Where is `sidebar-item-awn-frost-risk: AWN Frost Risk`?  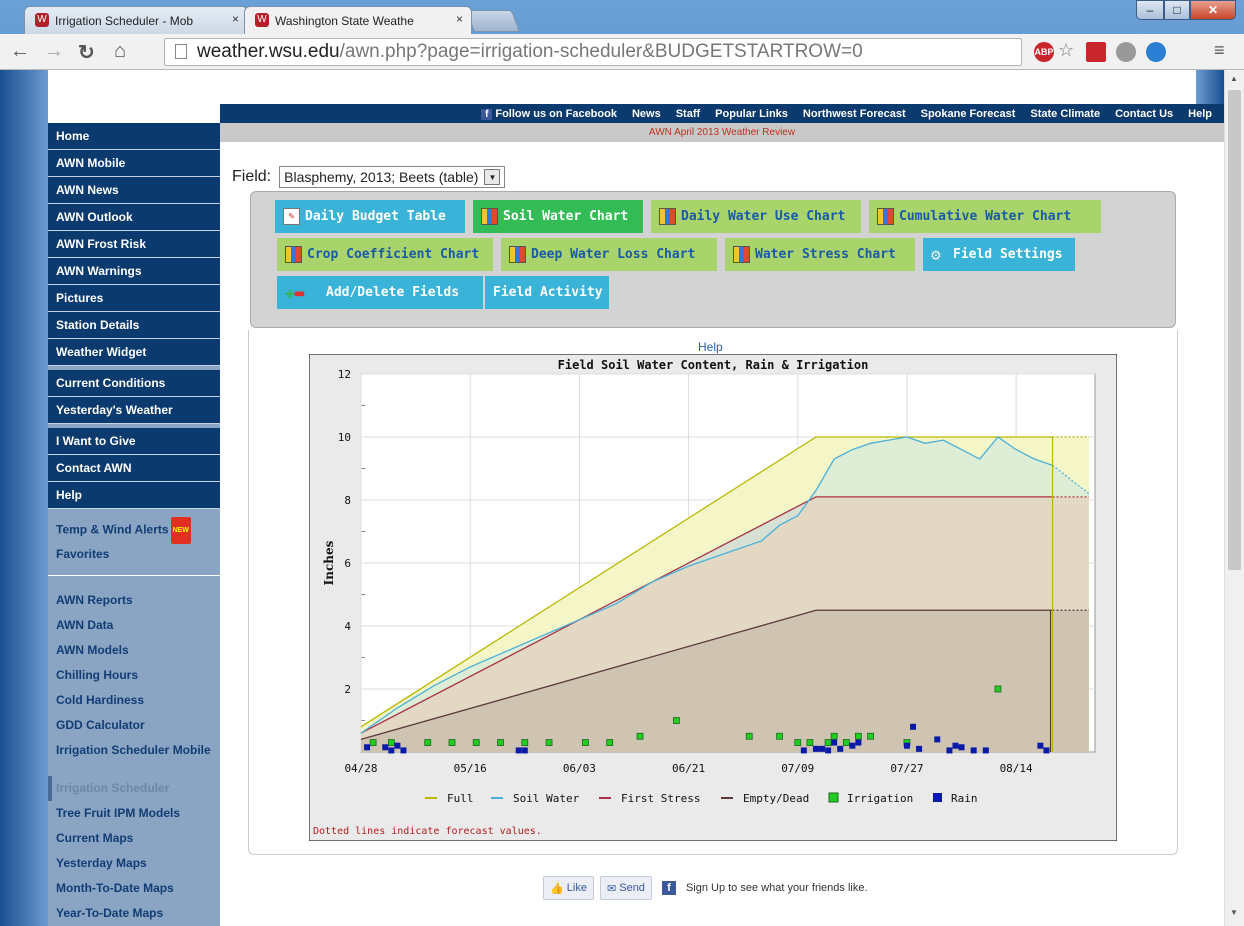
sidebar-item-awn-frost-risk: AWN Frost Risk is located at coordinates (134, 244).